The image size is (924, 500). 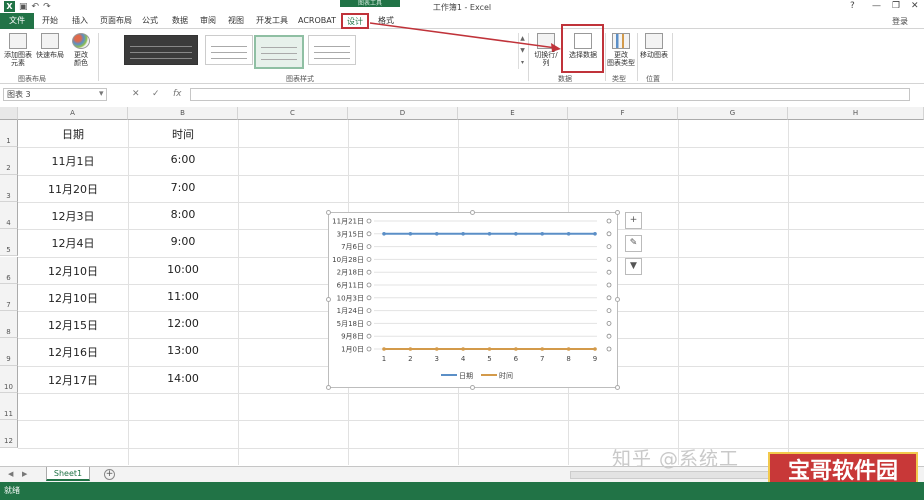 I want to click on move-chart-button: 移动图表, so click(x=654, y=46).